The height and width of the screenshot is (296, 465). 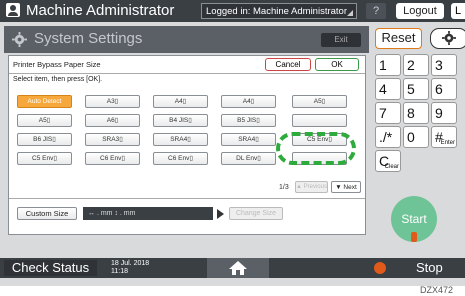 I want to click on login-status-text: Logged in: Machine Administrator, so click(x=276, y=11).